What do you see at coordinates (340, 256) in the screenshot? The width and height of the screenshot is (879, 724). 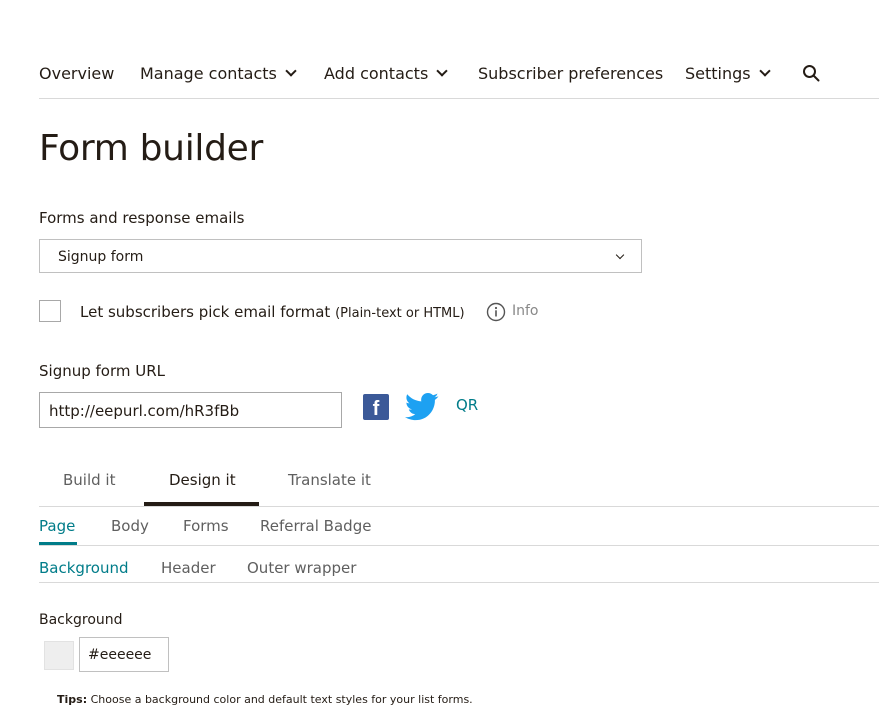 I see `form-type-select: Signup form` at bounding box center [340, 256].